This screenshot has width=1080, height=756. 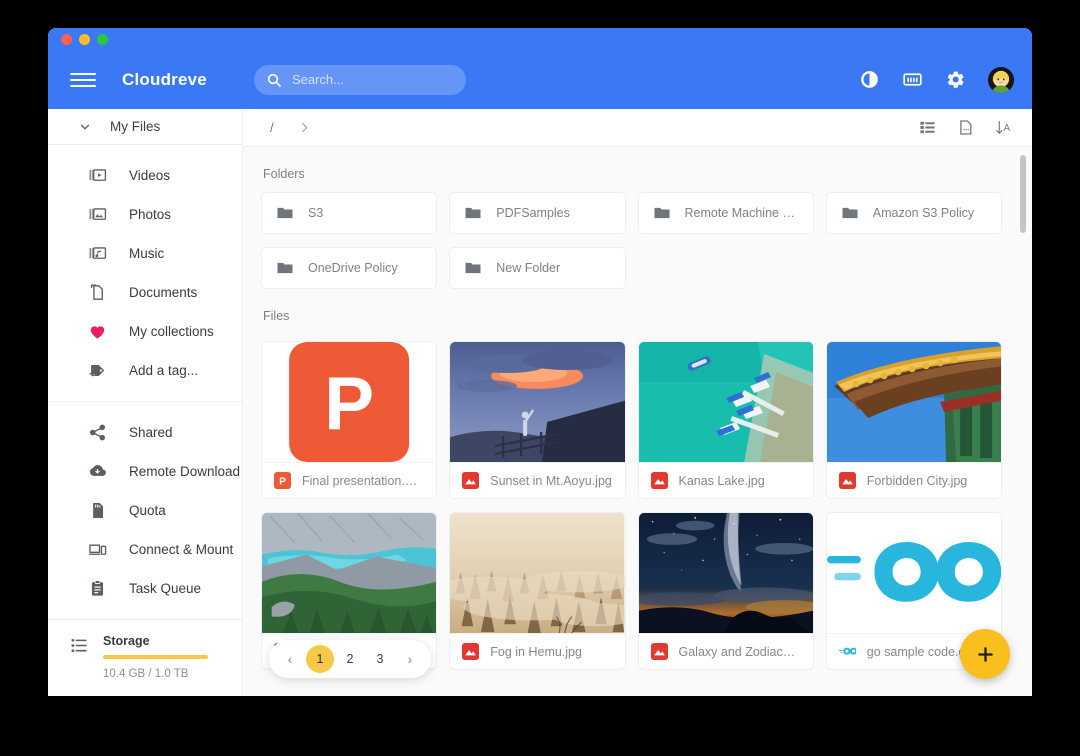 I want to click on storage-usage-text: 10.4 GB / 1.0 TB, so click(x=146, y=674).